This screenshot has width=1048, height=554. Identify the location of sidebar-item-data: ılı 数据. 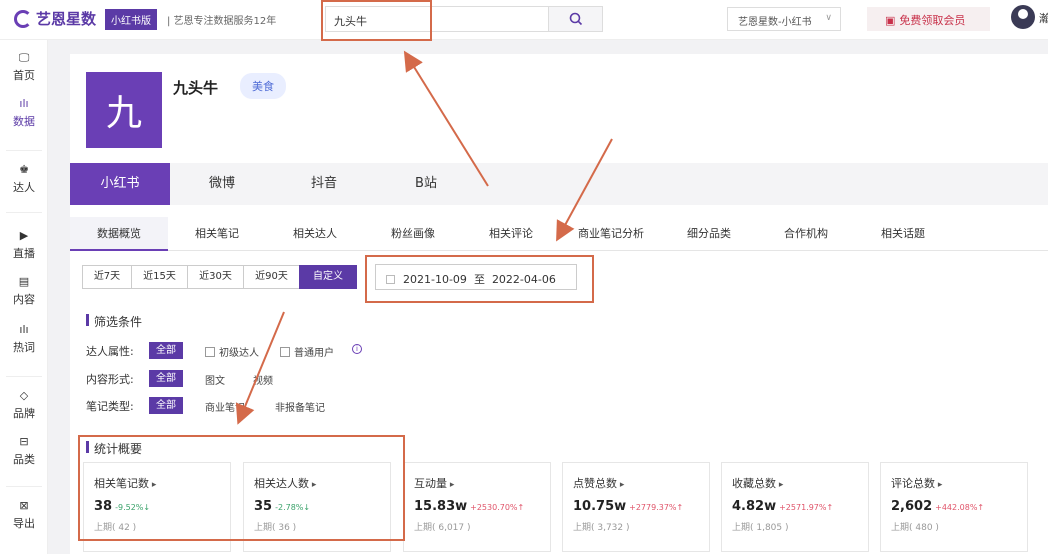
(24, 113).